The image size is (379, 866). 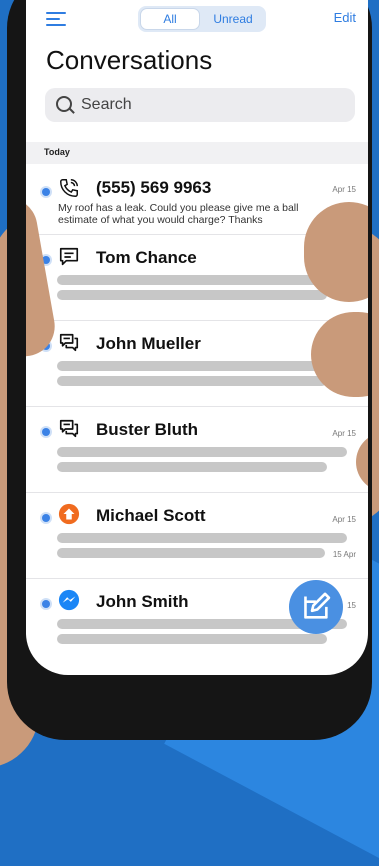 What do you see at coordinates (151, 515) in the screenshot?
I see `contact-name: Michael Scott` at bounding box center [151, 515].